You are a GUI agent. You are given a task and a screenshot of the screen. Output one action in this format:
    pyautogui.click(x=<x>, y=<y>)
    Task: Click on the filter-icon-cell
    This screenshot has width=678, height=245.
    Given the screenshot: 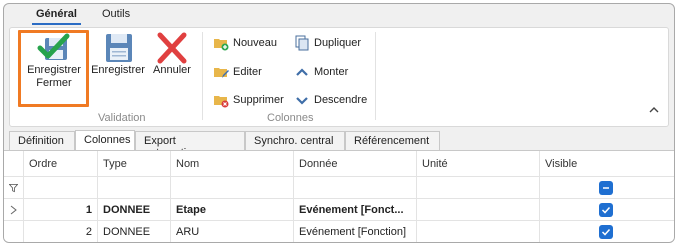 What is the action you would take?
    pyautogui.click(x=14, y=187)
    